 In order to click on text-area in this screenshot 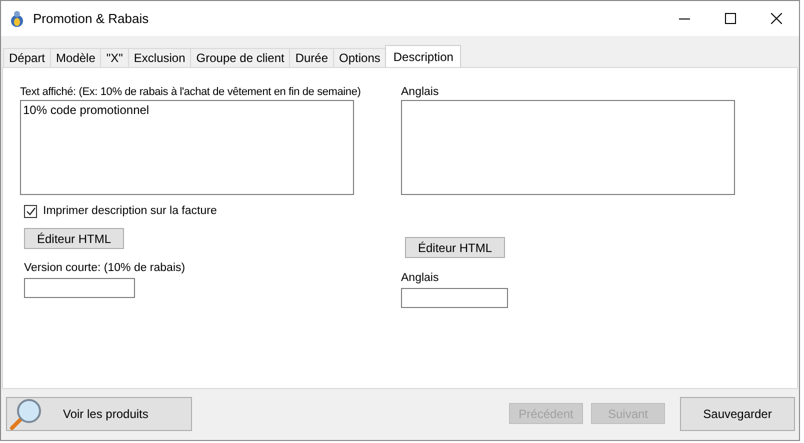, I will do `click(568, 147)`.